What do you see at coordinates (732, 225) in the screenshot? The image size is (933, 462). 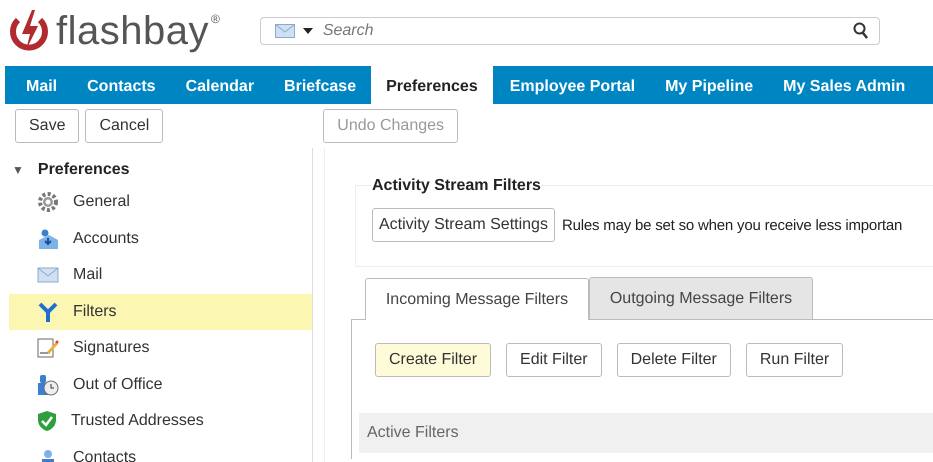 I see `rules-text: Rules may be set so when you receive less importan` at bounding box center [732, 225].